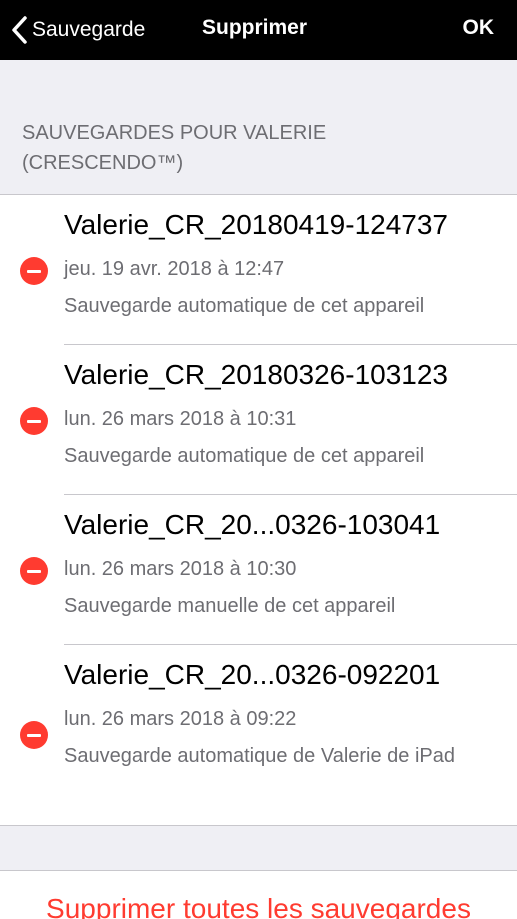 The image size is (517, 919). I want to click on chevron-left-icon, so click(19, 30).